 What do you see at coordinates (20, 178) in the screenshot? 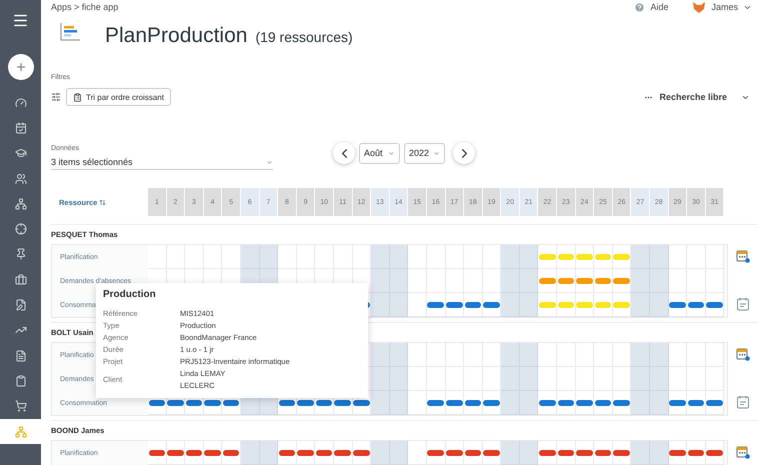
I see `users-icon` at bounding box center [20, 178].